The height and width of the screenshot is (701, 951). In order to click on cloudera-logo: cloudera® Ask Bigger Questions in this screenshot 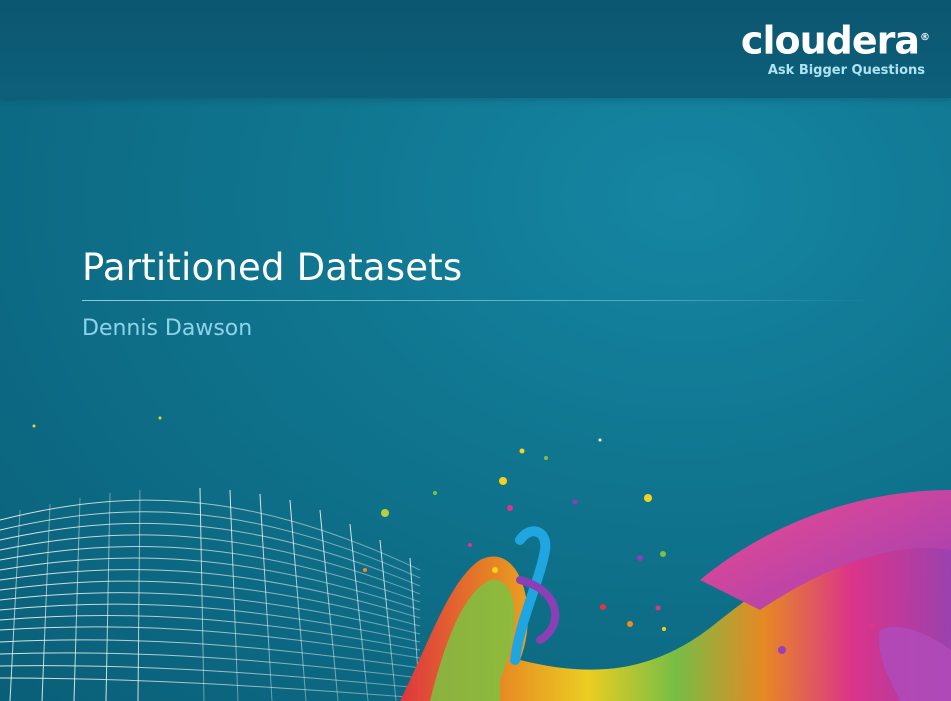, I will do `click(829, 48)`.